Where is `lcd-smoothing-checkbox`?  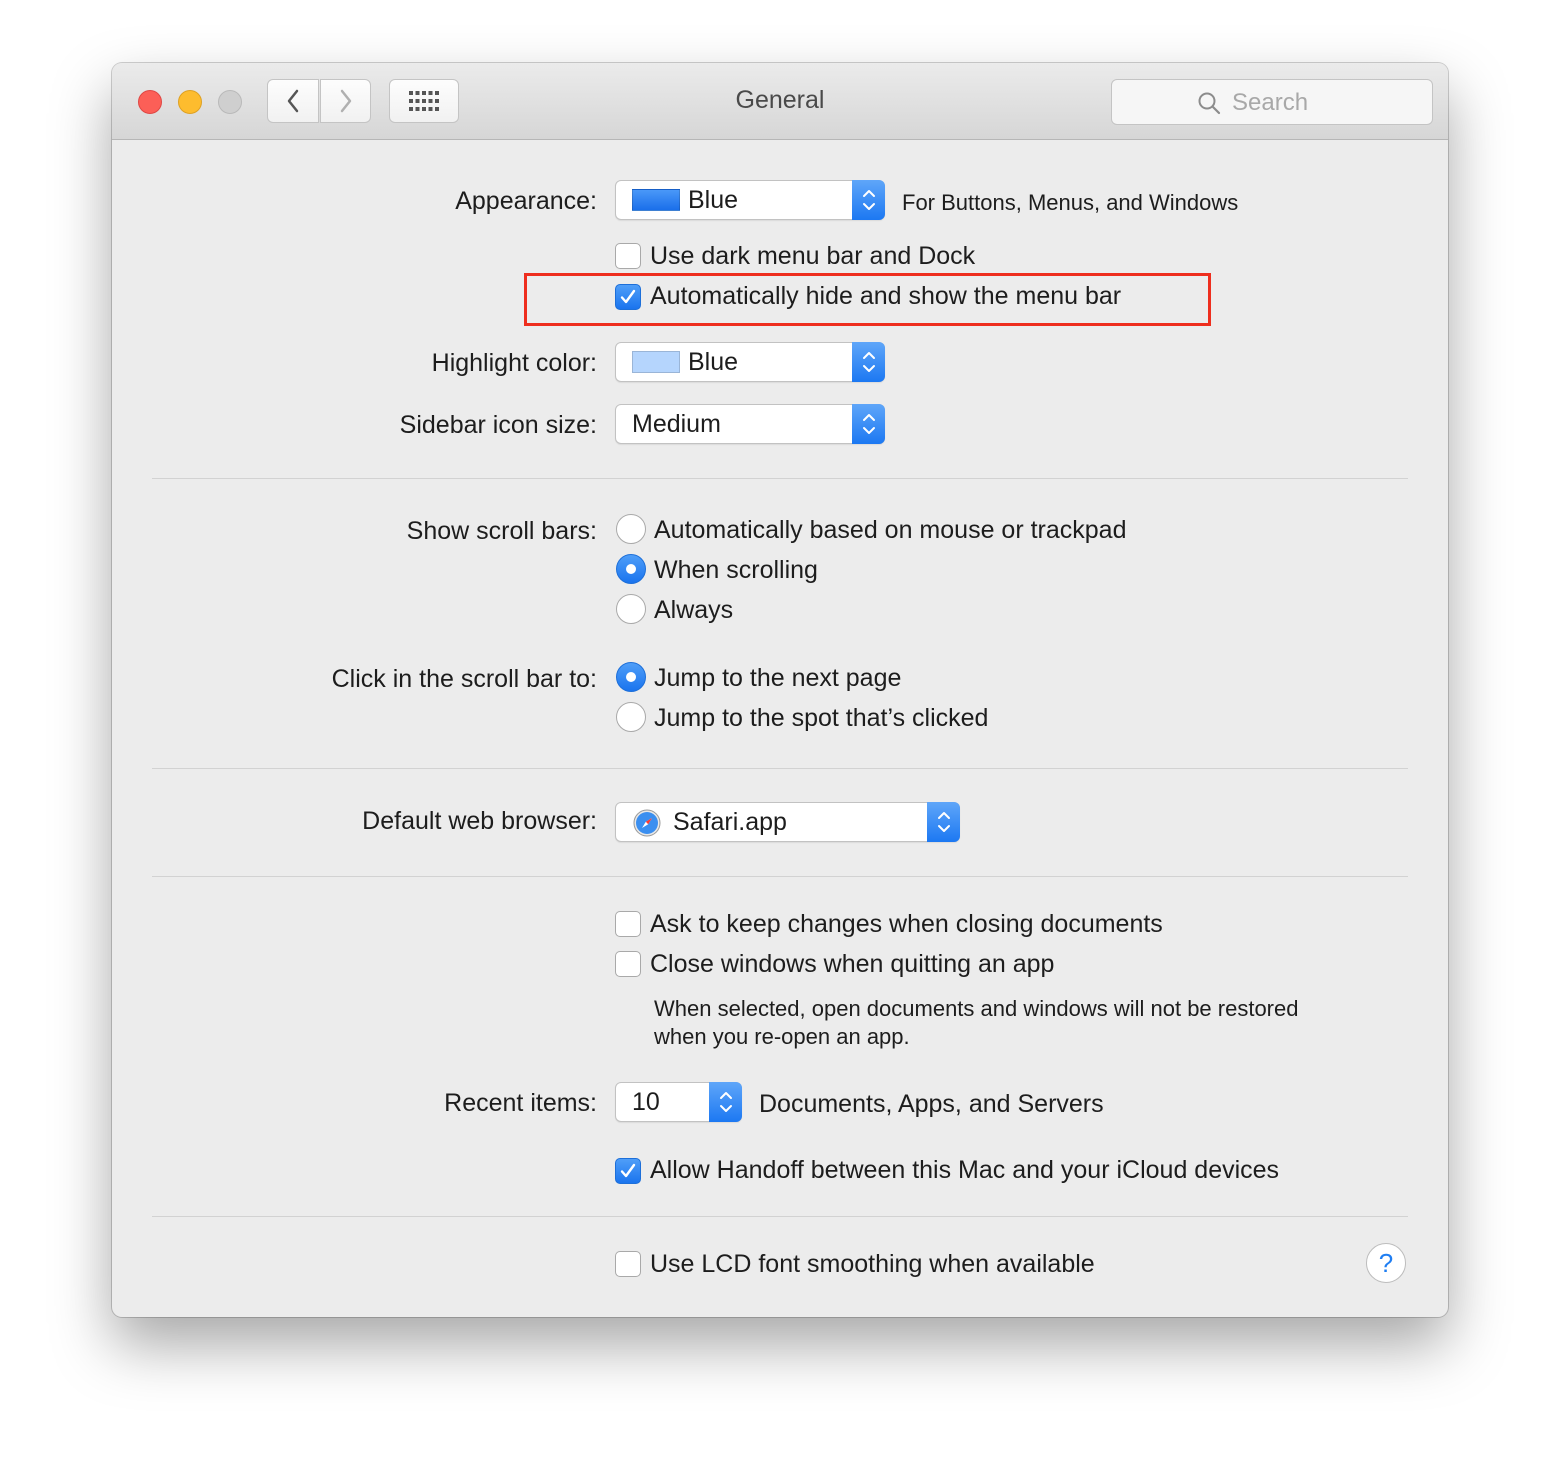 lcd-smoothing-checkbox is located at coordinates (628, 1264).